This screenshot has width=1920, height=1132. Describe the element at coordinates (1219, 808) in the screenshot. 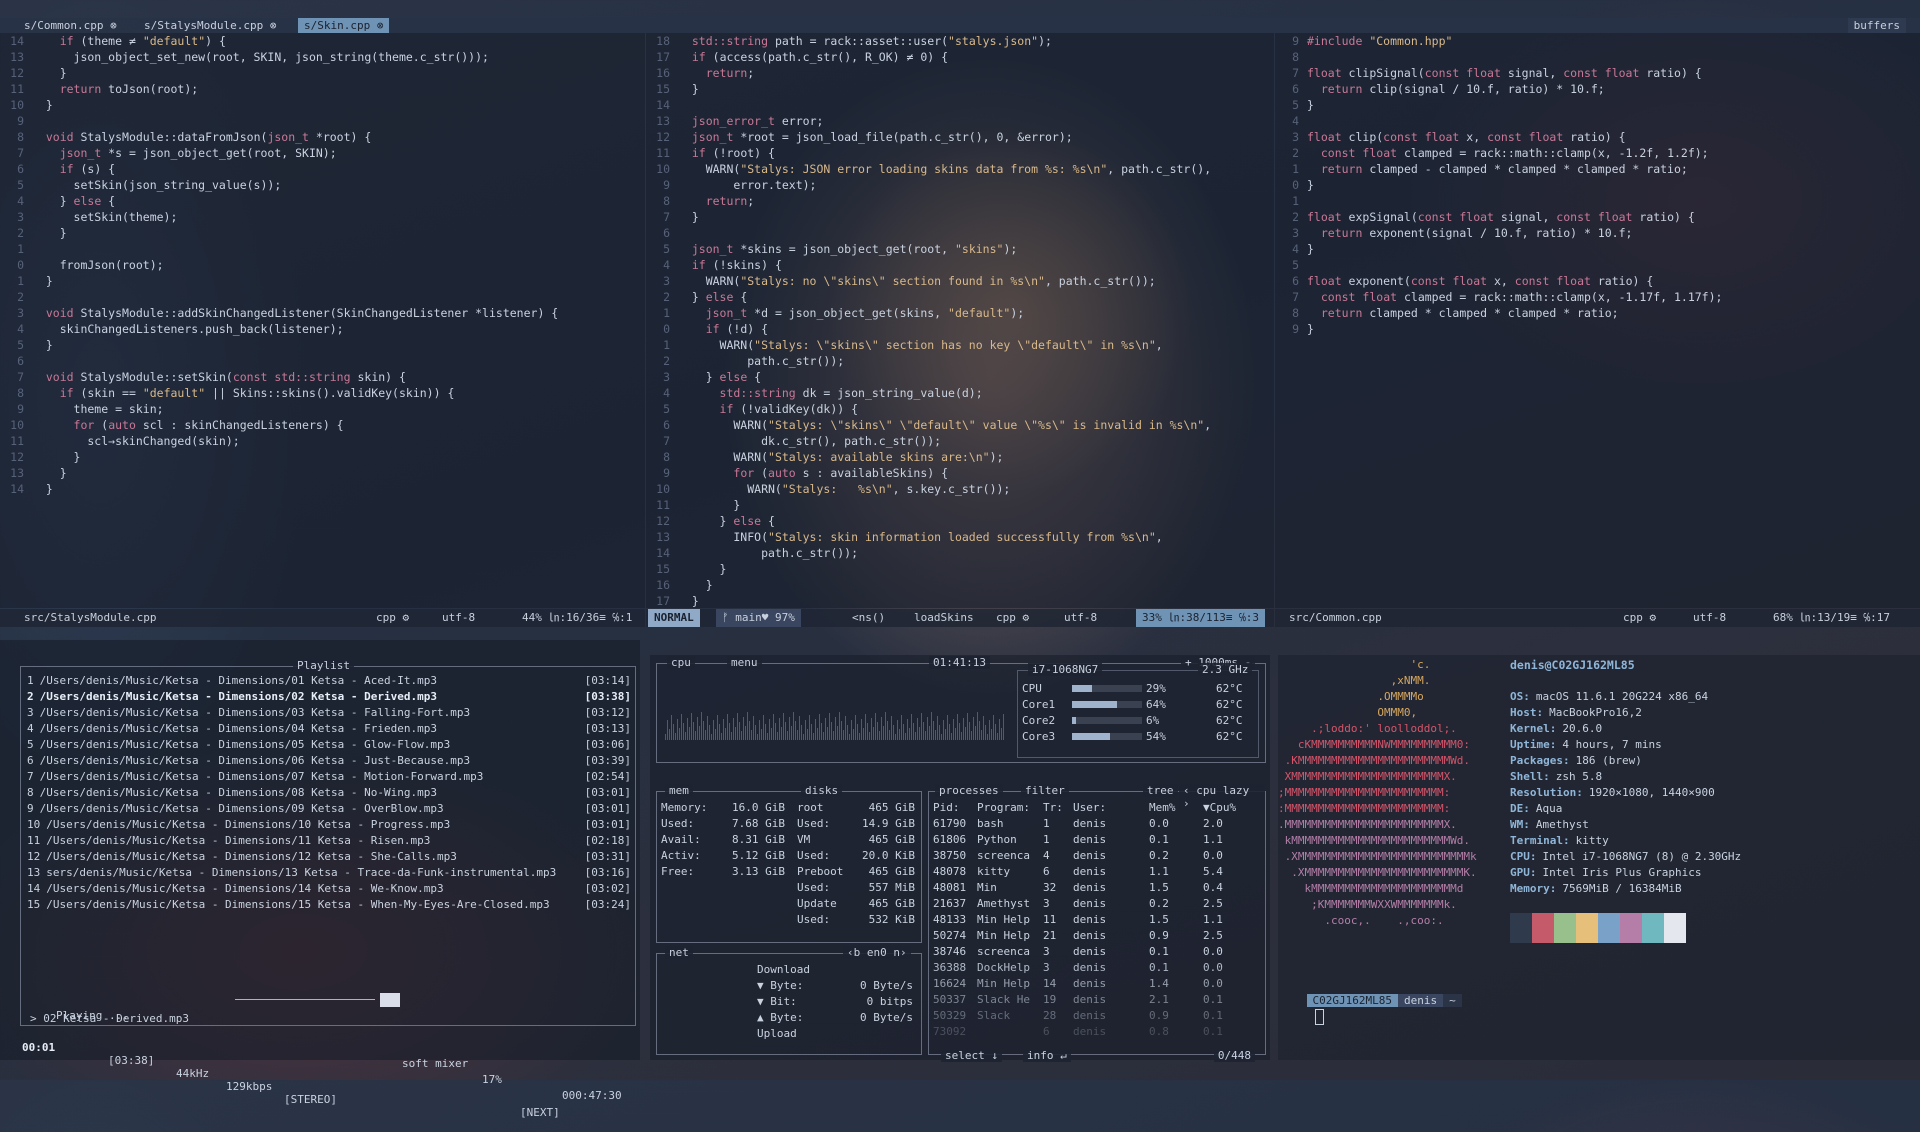

I see `column-header: ▼Cpu%` at that location.